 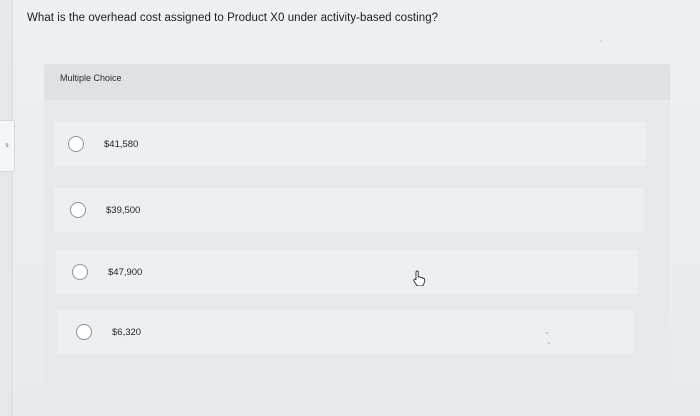 What do you see at coordinates (357, 82) in the screenshot?
I see `multiple-choice-header: Multiple Choice` at bounding box center [357, 82].